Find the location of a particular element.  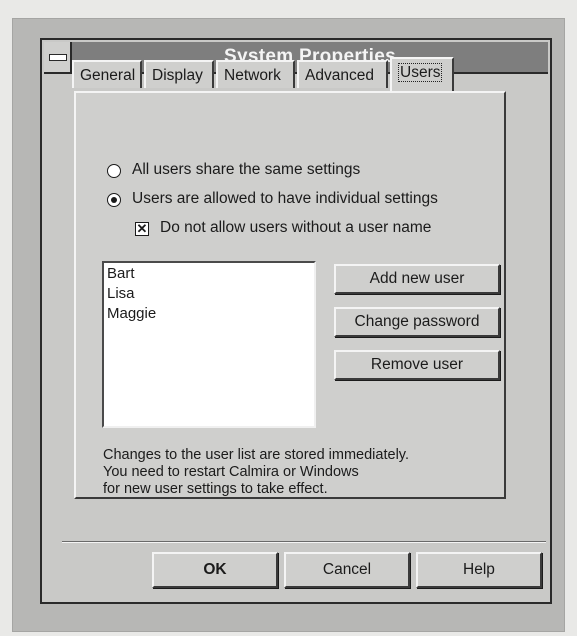

change-password-button: Change password is located at coordinates (417, 322).